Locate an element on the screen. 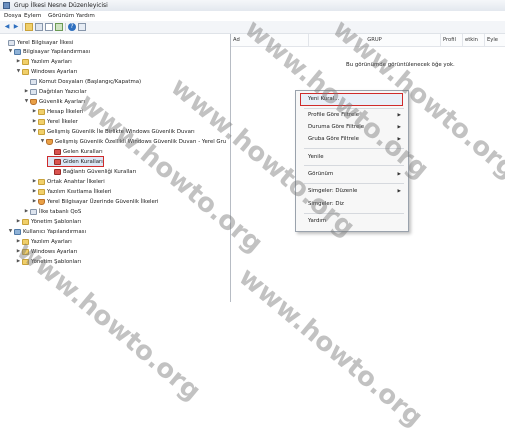  menu-view: Görünüm is located at coordinates (61, 16).